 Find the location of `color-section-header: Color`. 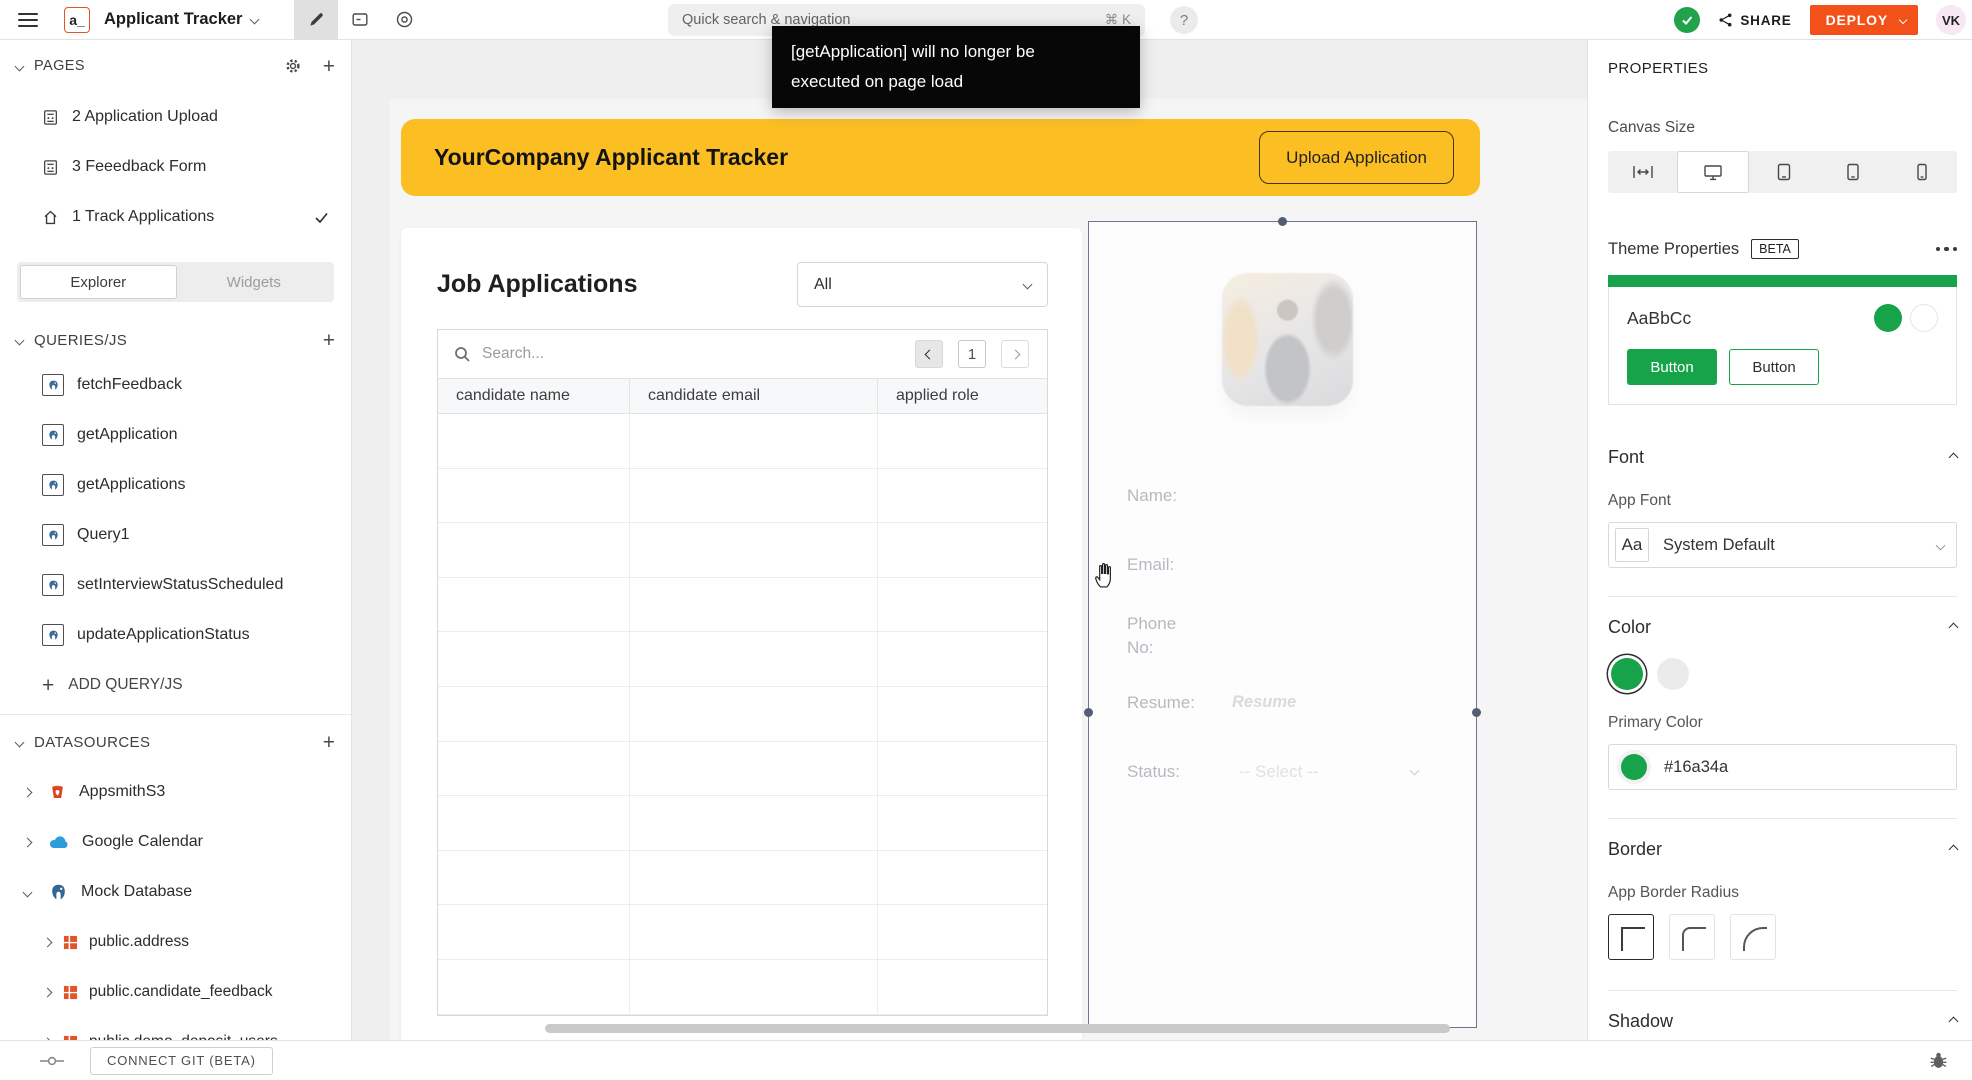

color-section-header: Color is located at coordinates (1783, 627).